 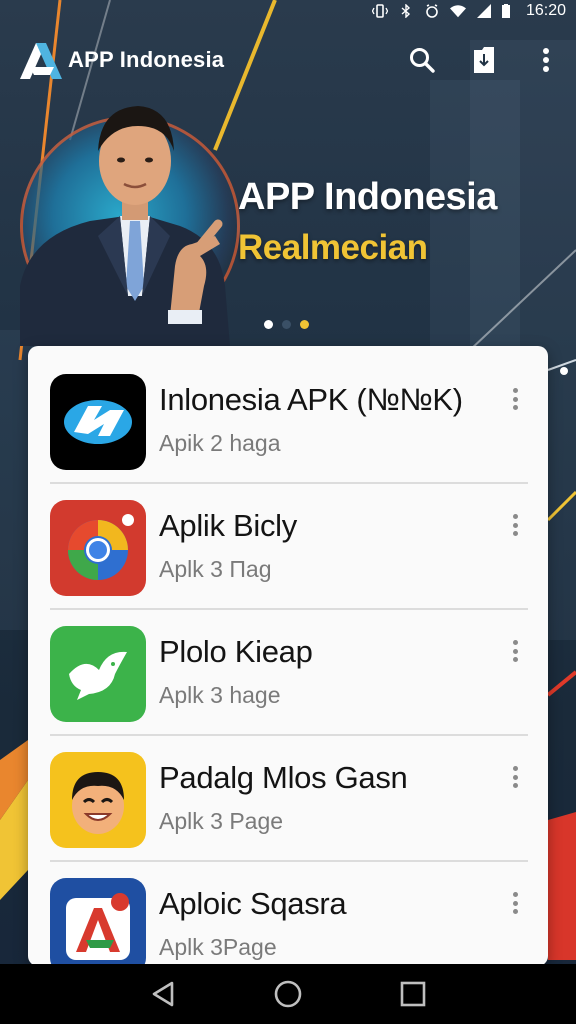 What do you see at coordinates (288, 431) in the screenshot?
I see `list-item: Inlonesia APK (№№K) Apik 2 haga` at bounding box center [288, 431].